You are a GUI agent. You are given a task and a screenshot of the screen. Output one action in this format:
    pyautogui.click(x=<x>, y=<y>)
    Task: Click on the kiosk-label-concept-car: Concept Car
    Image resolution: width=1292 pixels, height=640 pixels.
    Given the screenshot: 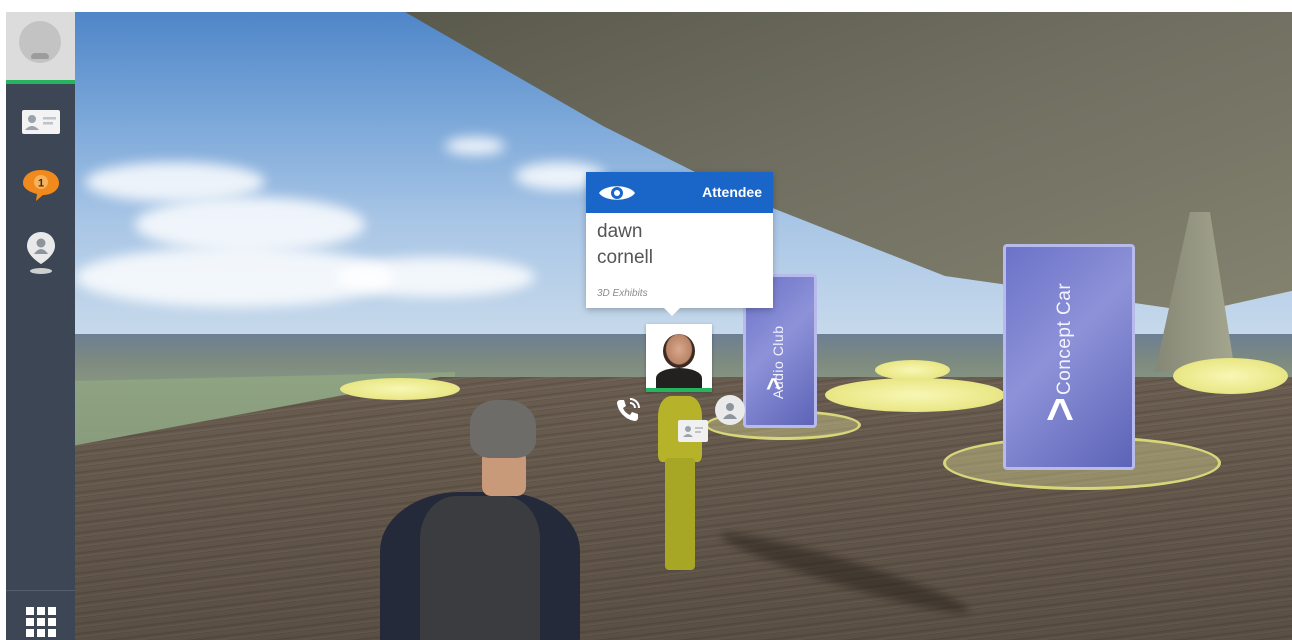 What is the action you would take?
    pyautogui.click(x=1064, y=338)
    